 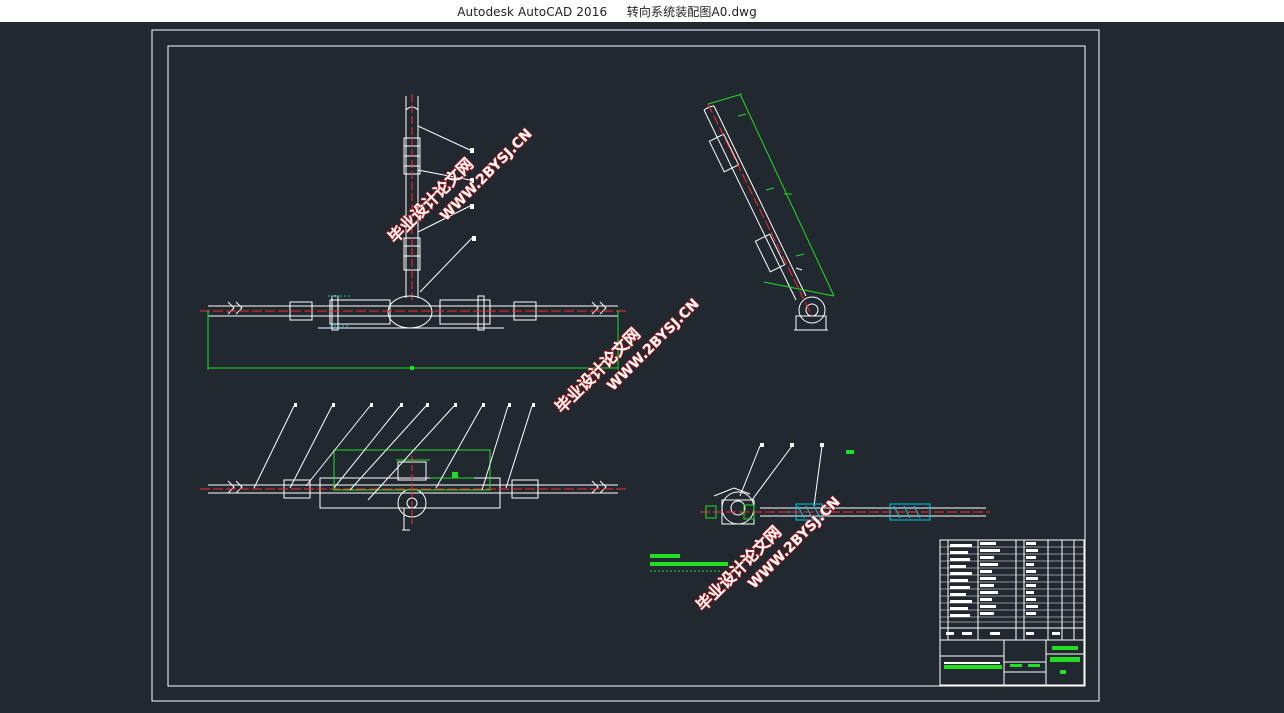 I want to click on title-bar: Autodesk AutoCAD 2016 转向系统装配图A0.dwg, so click(x=642, y=11).